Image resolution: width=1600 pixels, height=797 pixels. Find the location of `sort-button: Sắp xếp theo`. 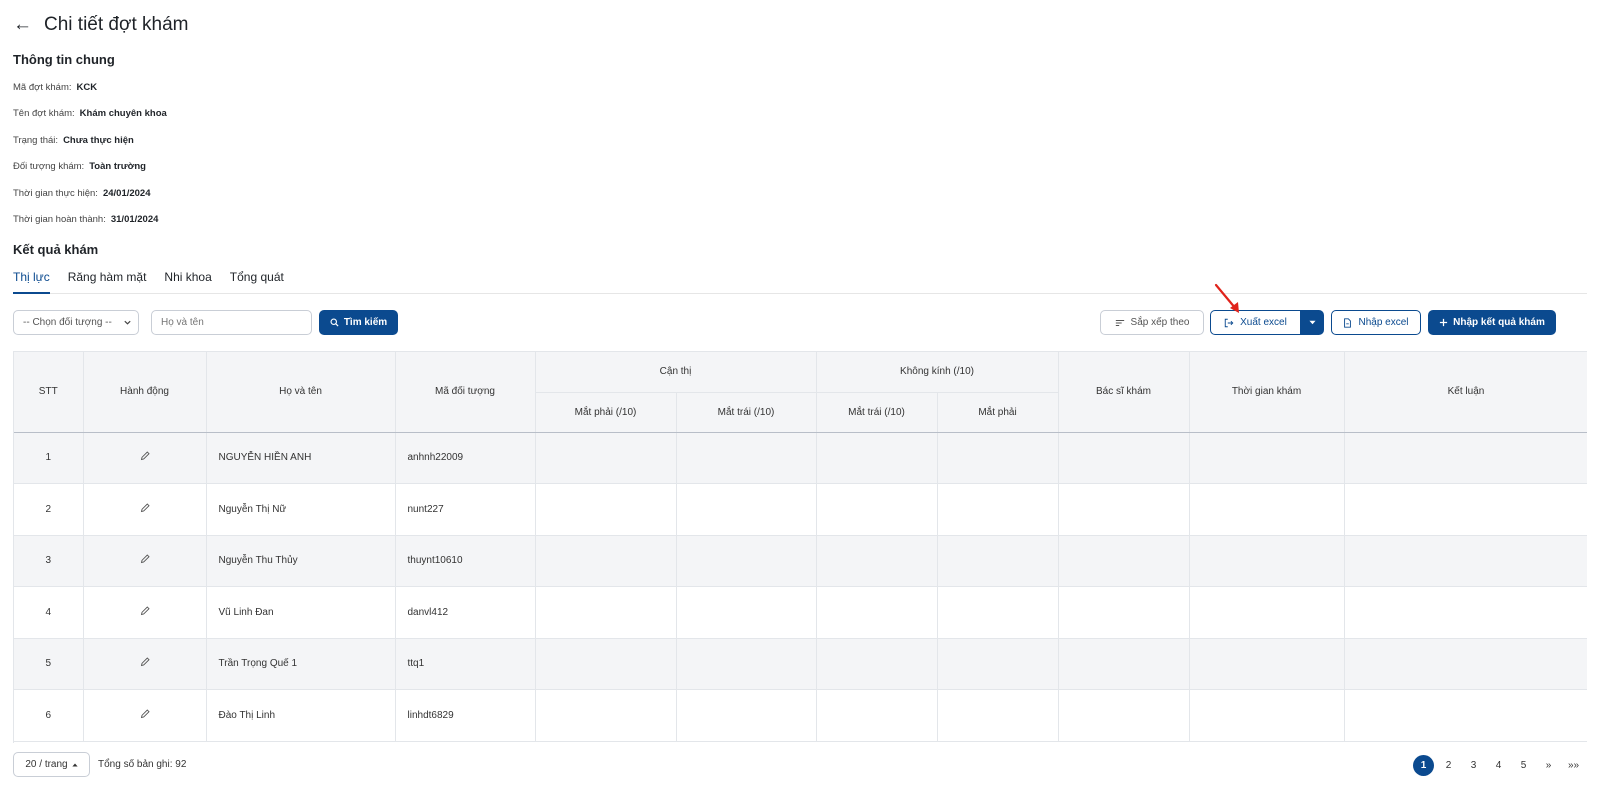

sort-button: Sắp xếp theo is located at coordinates (1152, 322).